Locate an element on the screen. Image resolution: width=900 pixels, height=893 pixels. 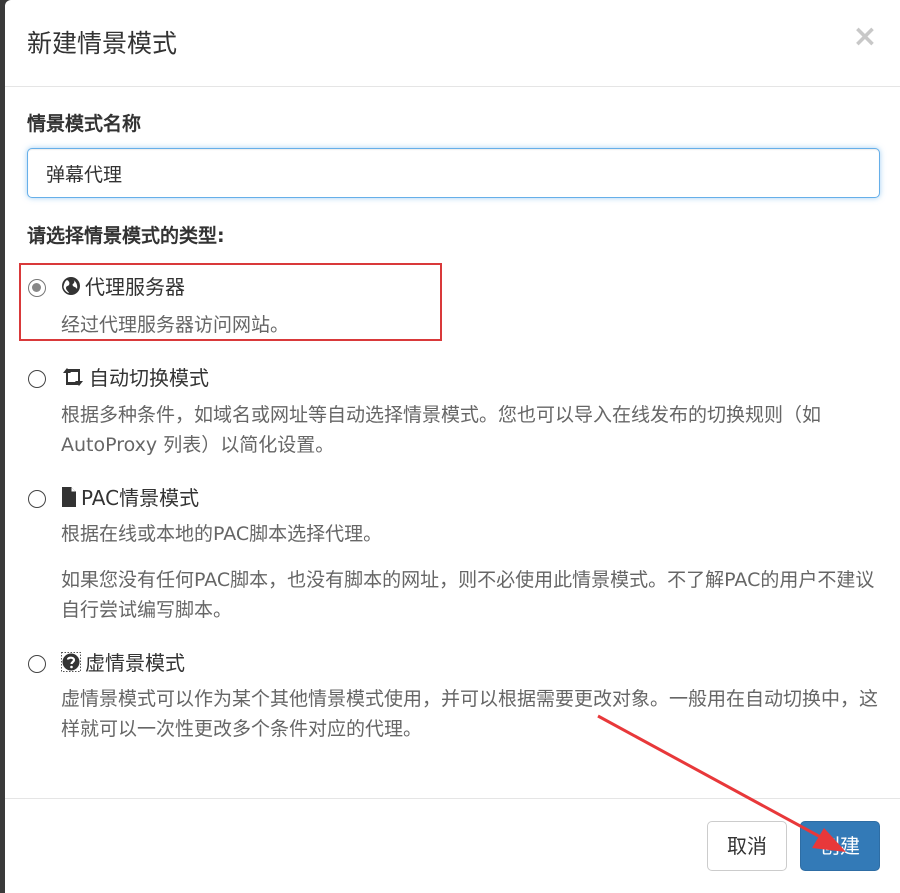
option-title-text: 代理服务器 is located at coordinates (135, 287).